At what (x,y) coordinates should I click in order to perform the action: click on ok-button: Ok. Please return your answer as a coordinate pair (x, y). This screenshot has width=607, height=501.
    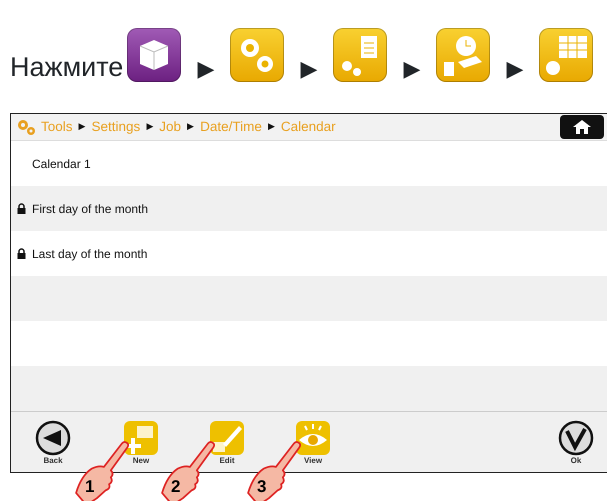
    Looking at the image, I should click on (576, 442).